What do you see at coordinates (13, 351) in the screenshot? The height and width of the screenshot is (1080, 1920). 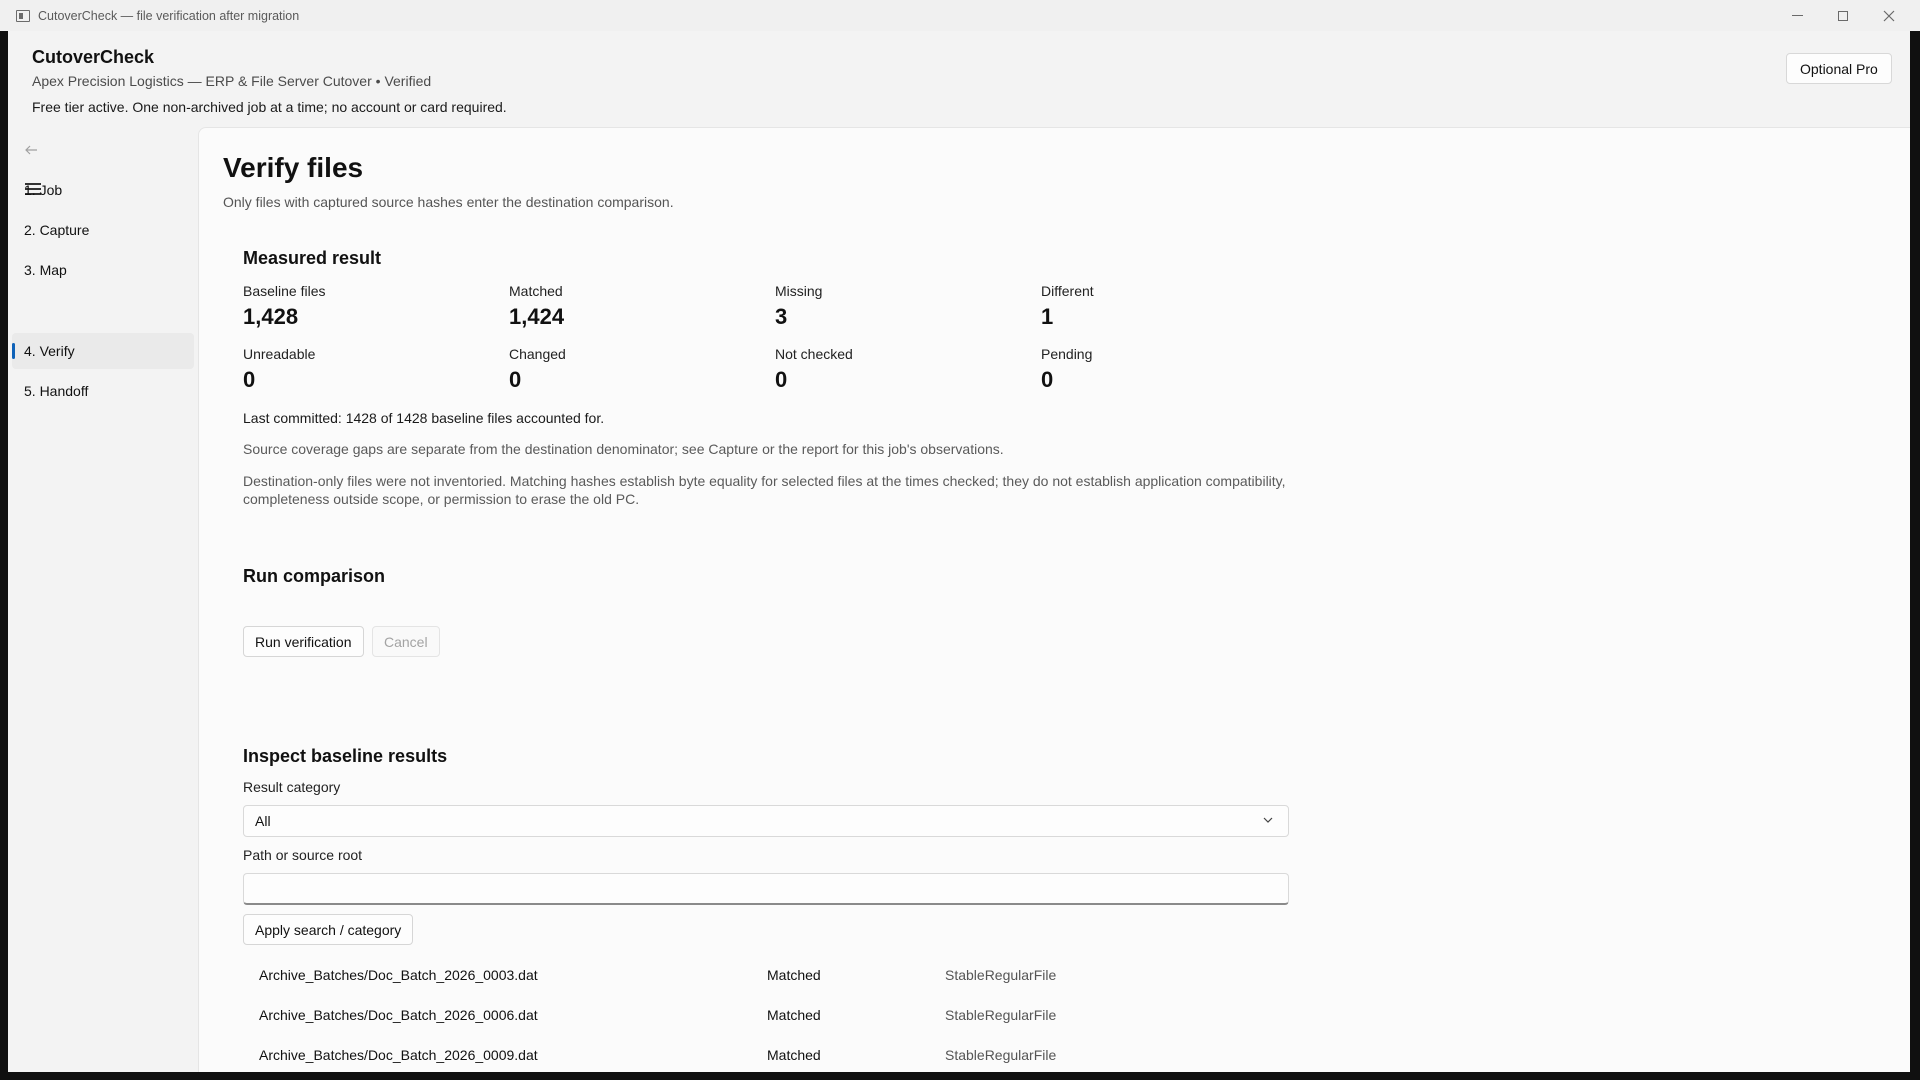 I see `selection-indicator` at bounding box center [13, 351].